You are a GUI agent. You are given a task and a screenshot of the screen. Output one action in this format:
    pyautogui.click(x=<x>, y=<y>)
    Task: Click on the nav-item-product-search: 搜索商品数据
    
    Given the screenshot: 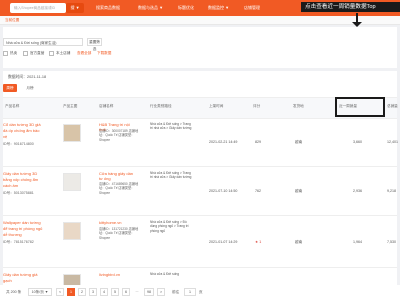 What is the action you would take?
    pyautogui.click(x=108, y=8)
    